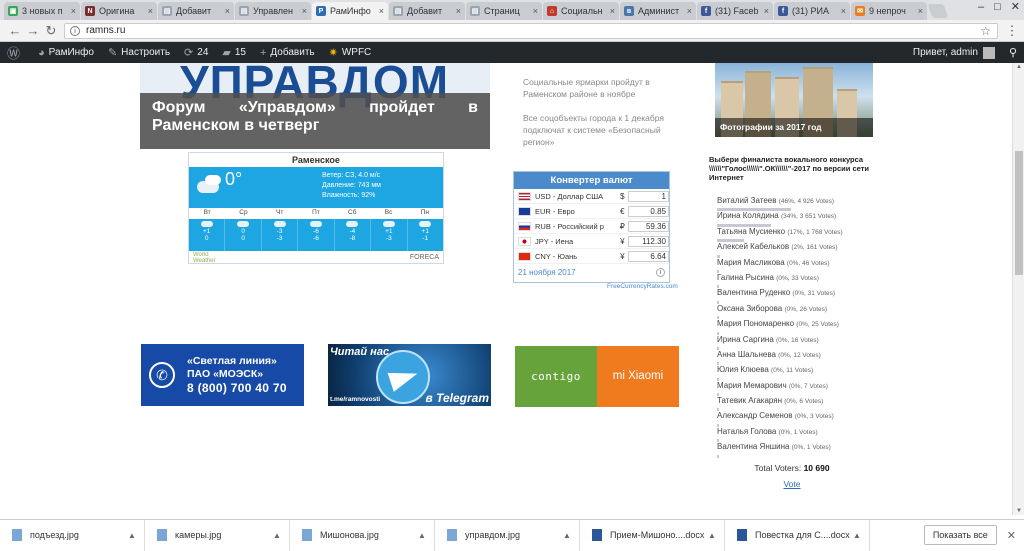 This screenshot has height=551, width=1024. I want to click on currency-amount-input: 1, so click(648, 196).